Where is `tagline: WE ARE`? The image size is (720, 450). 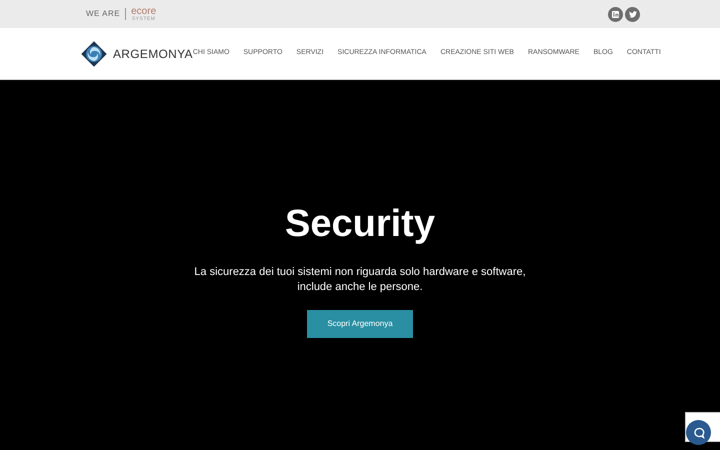
tagline: WE ARE is located at coordinates (103, 14).